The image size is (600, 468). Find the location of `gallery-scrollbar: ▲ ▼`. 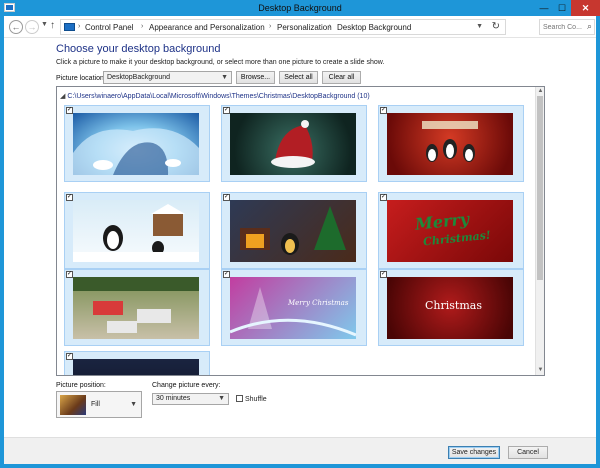

gallery-scrollbar: ▲ ▼ is located at coordinates (539, 231).